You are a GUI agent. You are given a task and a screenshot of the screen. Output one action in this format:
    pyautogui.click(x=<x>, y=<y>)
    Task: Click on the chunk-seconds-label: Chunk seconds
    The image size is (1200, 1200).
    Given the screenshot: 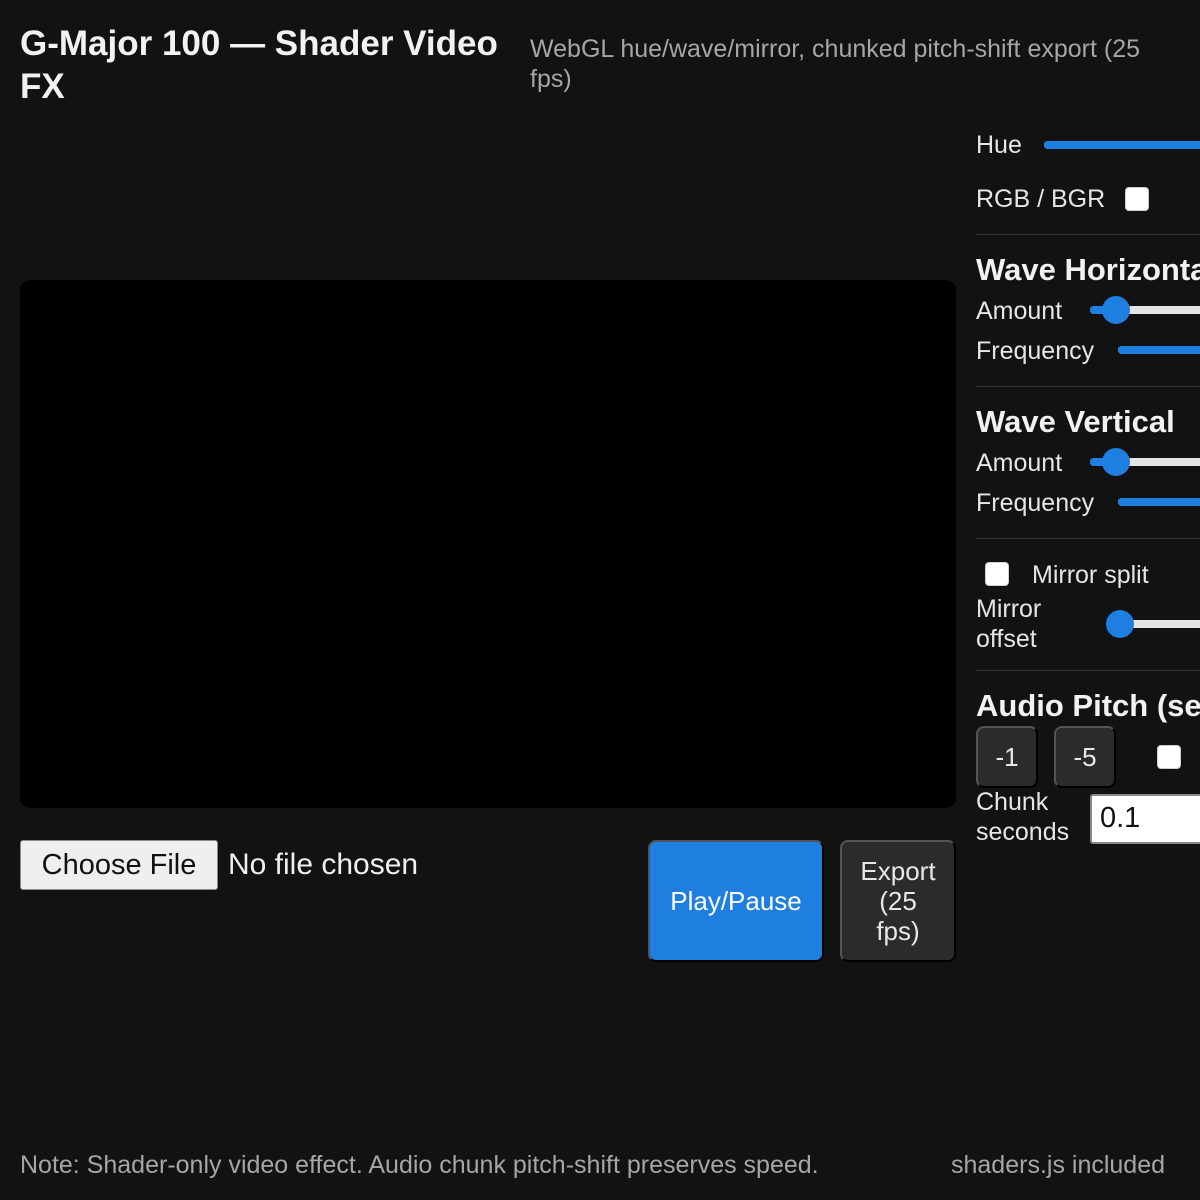 What is the action you would take?
    pyautogui.click(x=1023, y=817)
    